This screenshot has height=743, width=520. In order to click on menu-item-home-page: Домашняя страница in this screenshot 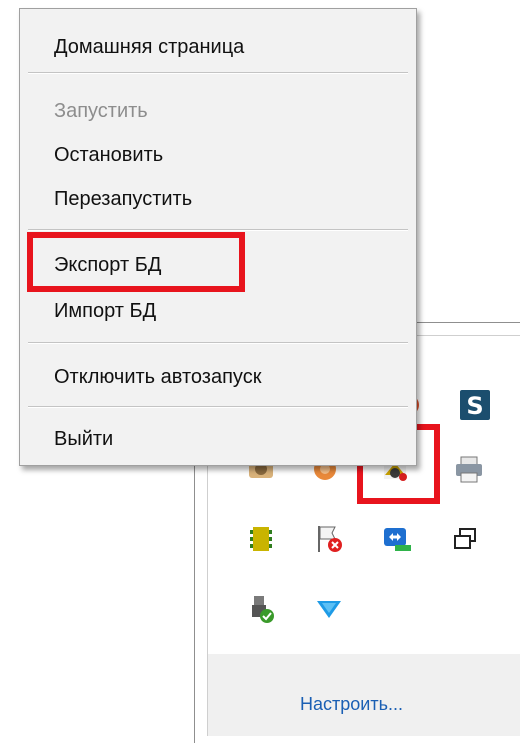, I will do `click(218, 47)`.